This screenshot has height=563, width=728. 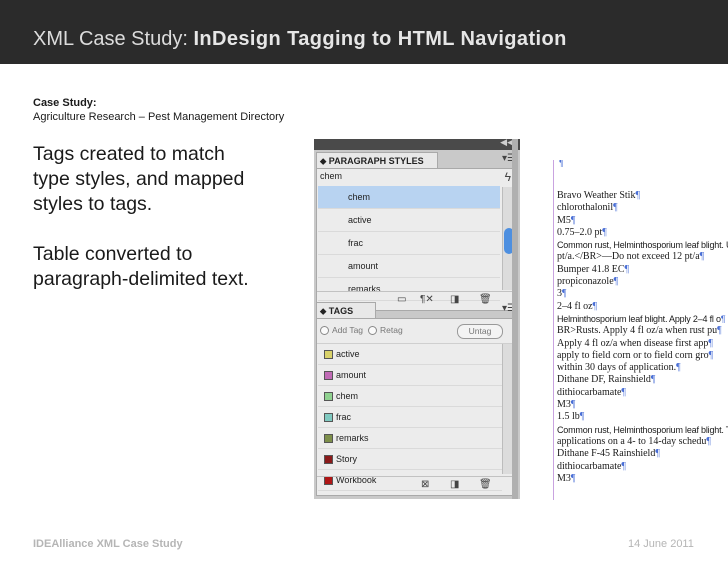 What do you see at coordinates (409, 220) in the screenshot?
I see `paragraph-style-item: active` at bounding box center [409, 220].